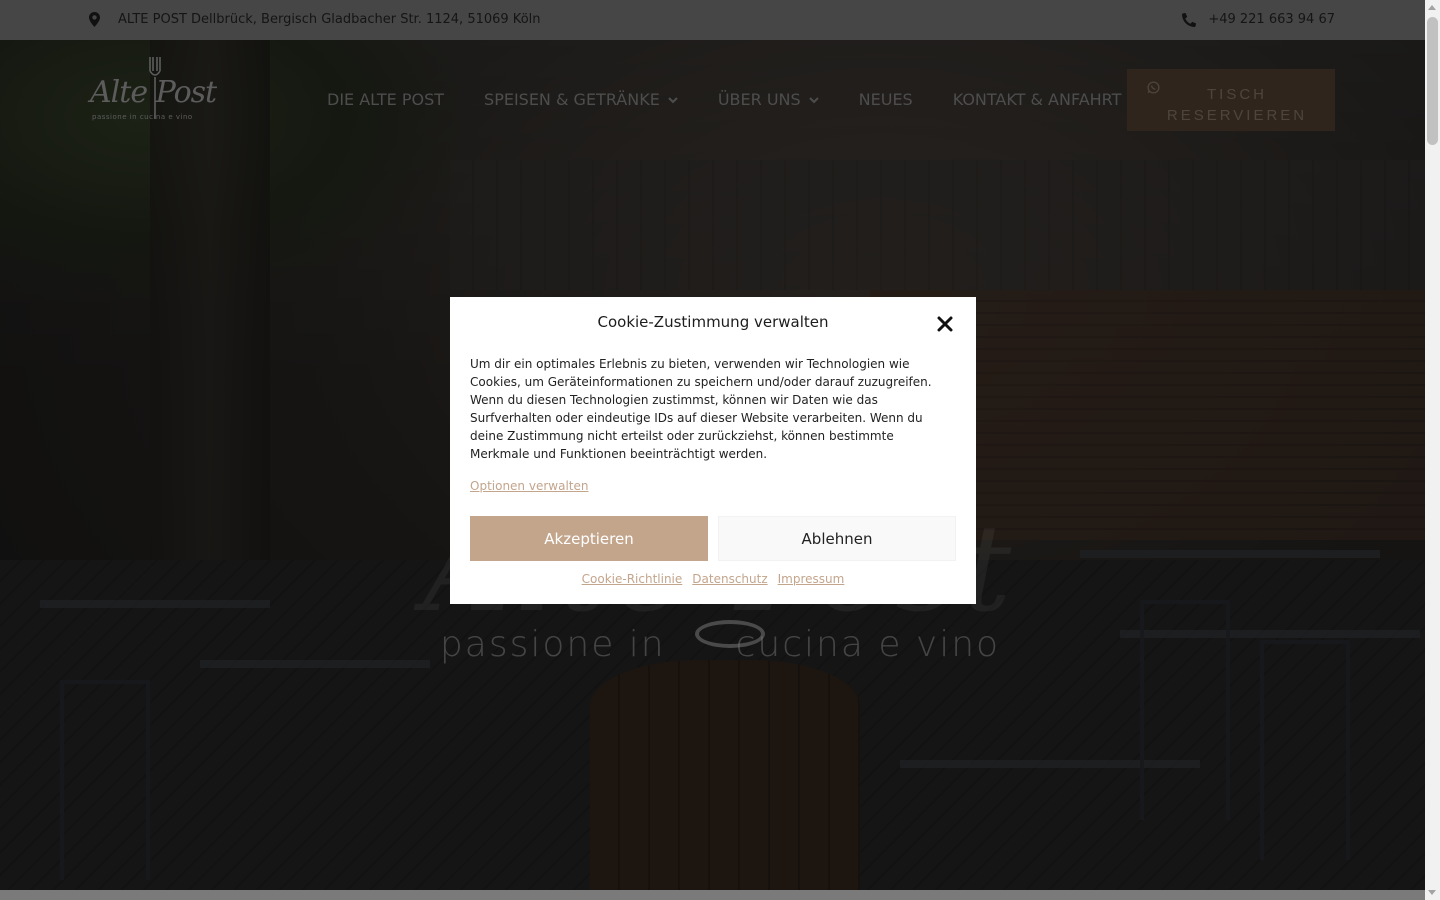 This screenshot has height=900, width=1440. Describe the element at coordinates (811, 579) in the screenshot. I see `imprint-link: Impressum` at that location.